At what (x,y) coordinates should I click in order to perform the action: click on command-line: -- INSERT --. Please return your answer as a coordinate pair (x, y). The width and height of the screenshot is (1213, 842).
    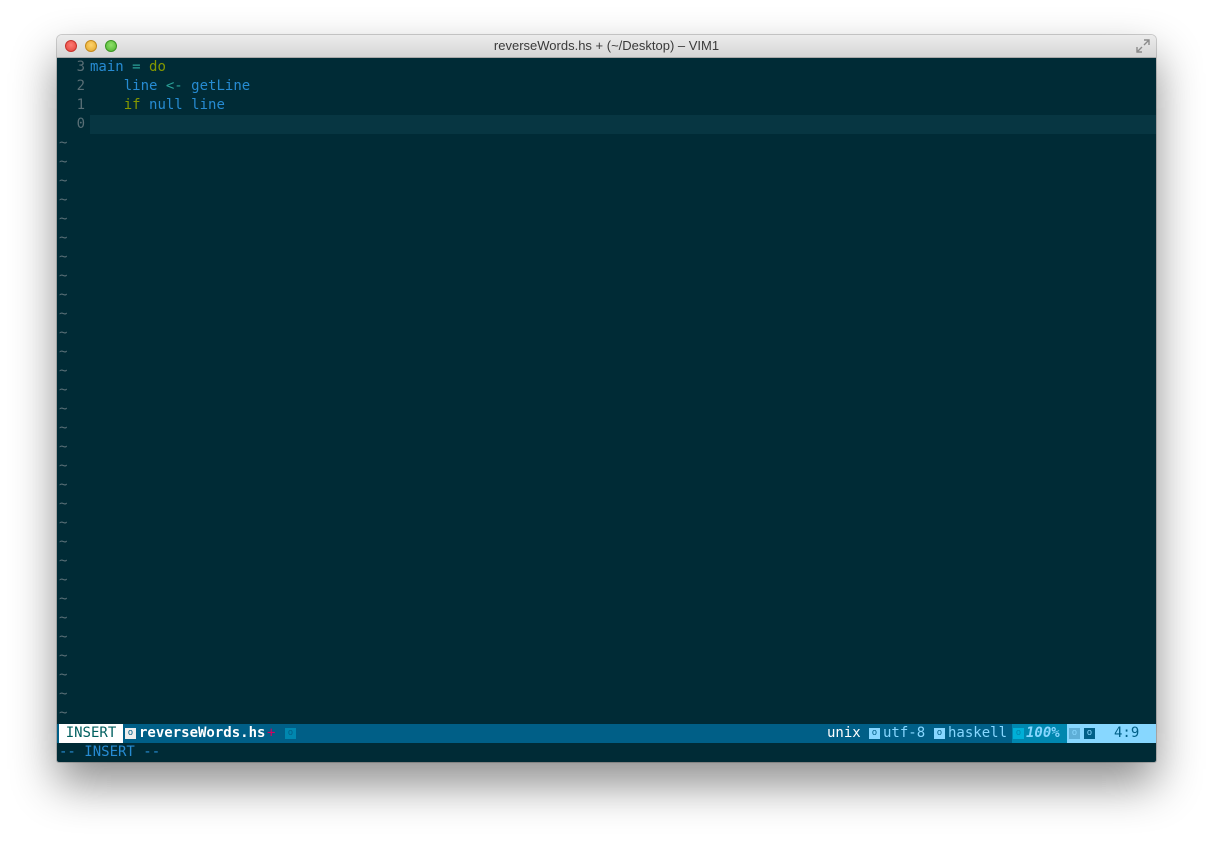
    Looking at the image, I should click on (606, 752).